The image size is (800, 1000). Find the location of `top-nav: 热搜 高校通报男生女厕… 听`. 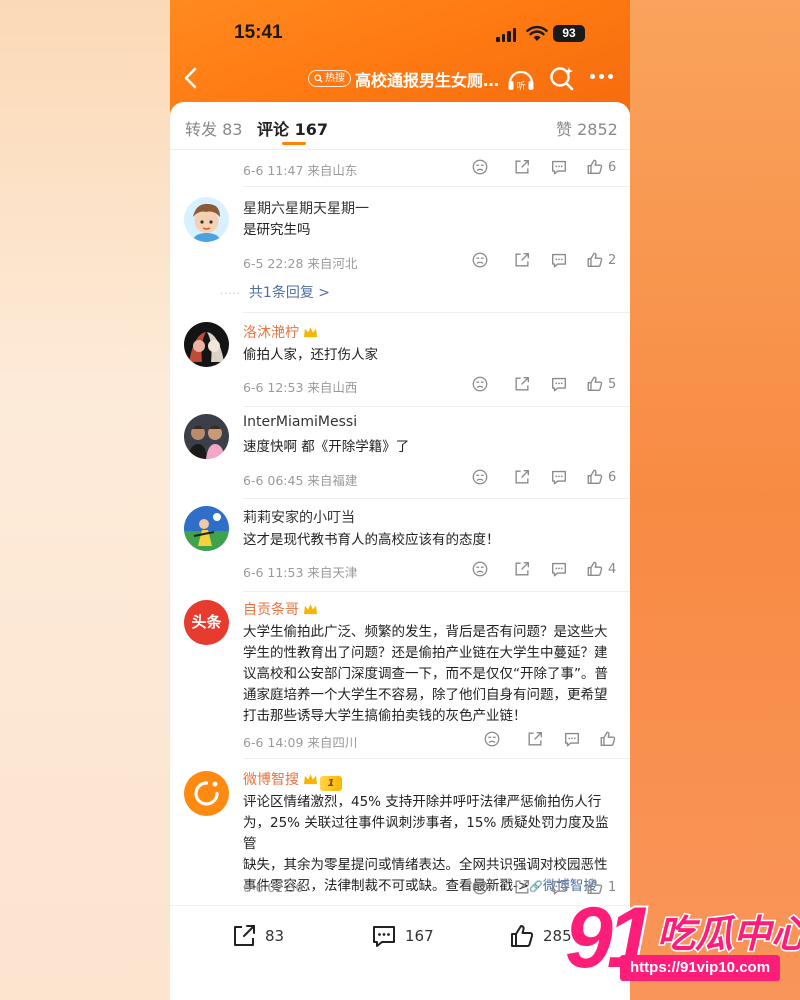

top-nav: 热搜 高校通报男生女厕… 听 is located at coordinates (400, 79).